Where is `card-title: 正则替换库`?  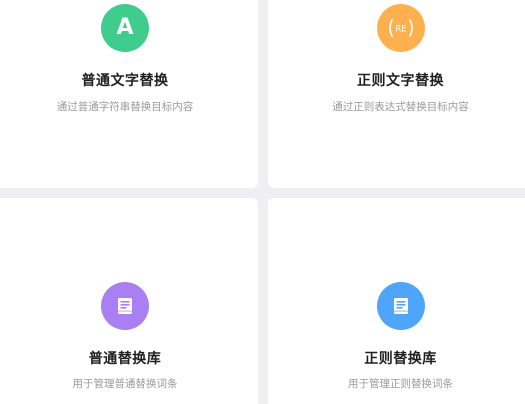
card-title: 正则替换库 is located at coordinates (400, 359).